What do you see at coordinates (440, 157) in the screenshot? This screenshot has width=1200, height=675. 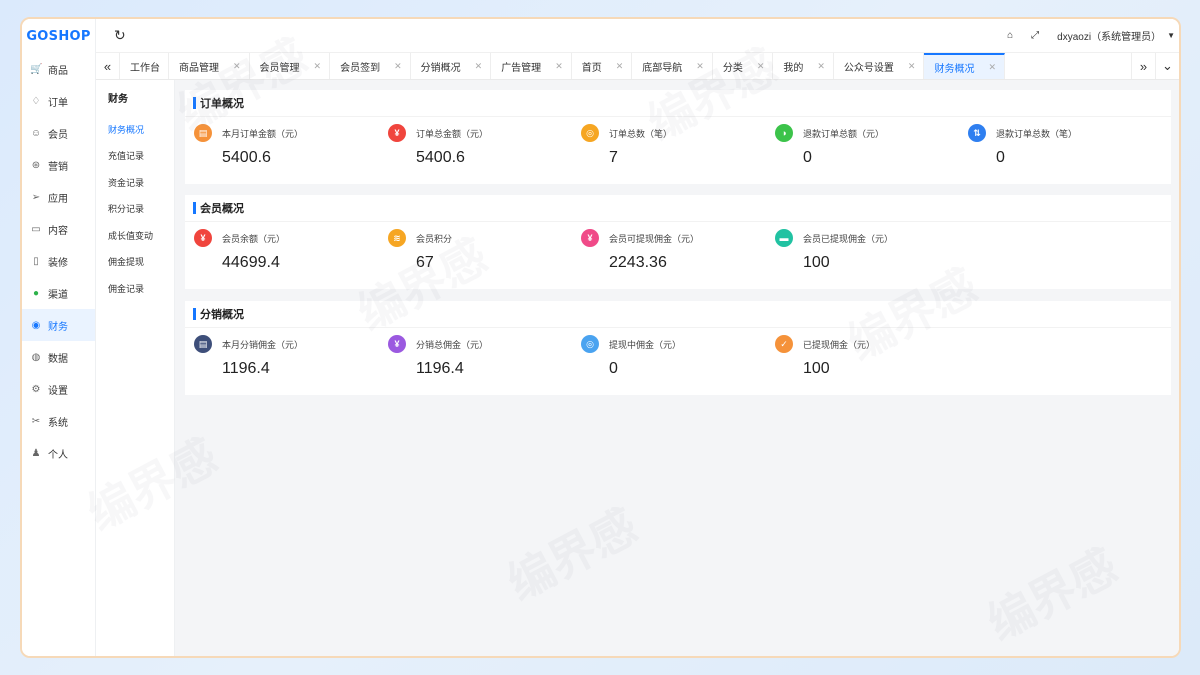 I see `stat-value: 5400.6` at bounding box center [440, 157].